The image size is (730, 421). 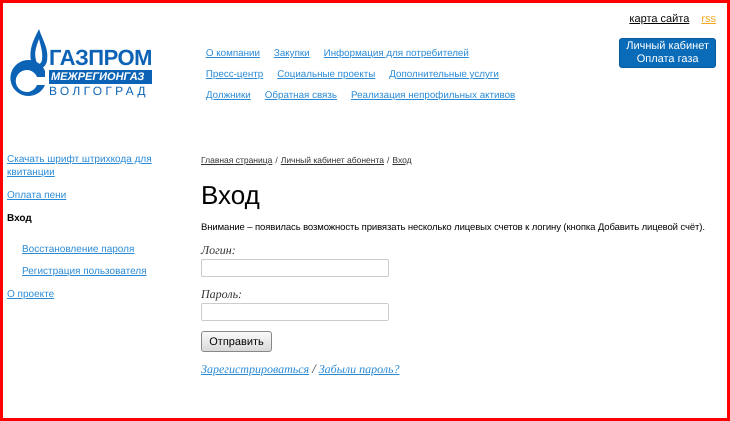 I want to click on submit-button: Отправить, so click(x=236, y=341).